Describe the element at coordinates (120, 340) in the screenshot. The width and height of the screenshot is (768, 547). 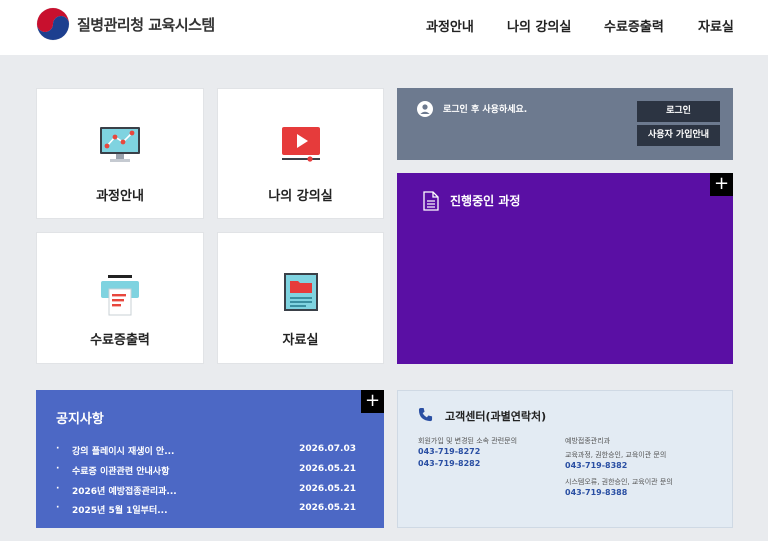
I see `tile-label: 수료증출력` at that location.